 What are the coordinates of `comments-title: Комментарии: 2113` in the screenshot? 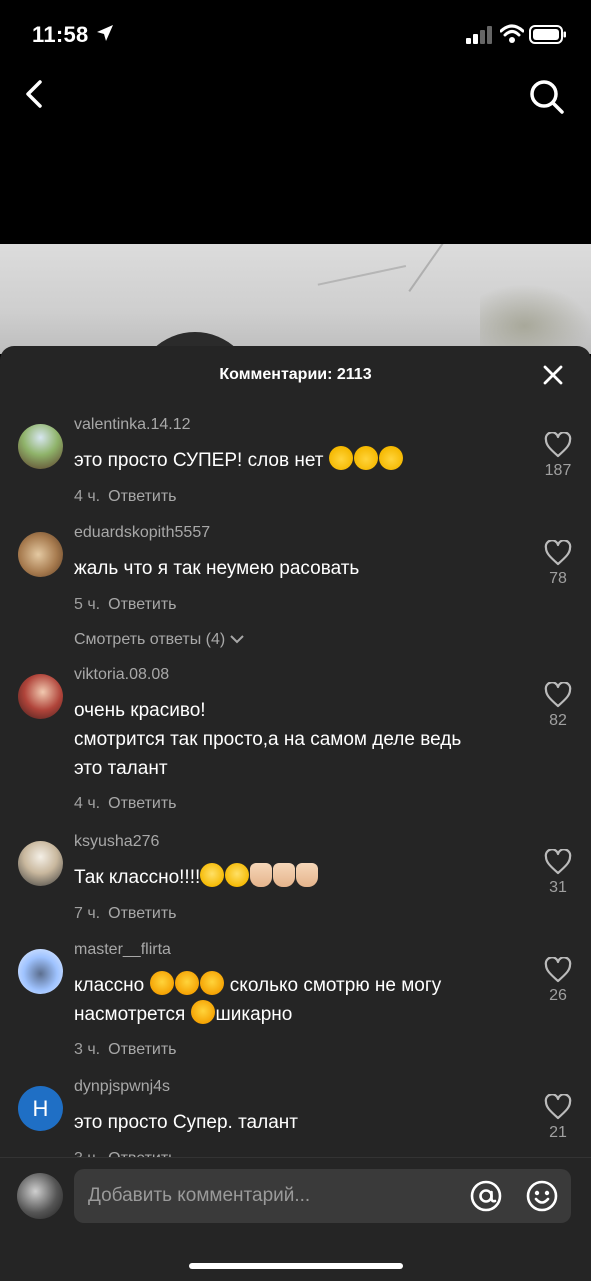 It's located at (295, 374).